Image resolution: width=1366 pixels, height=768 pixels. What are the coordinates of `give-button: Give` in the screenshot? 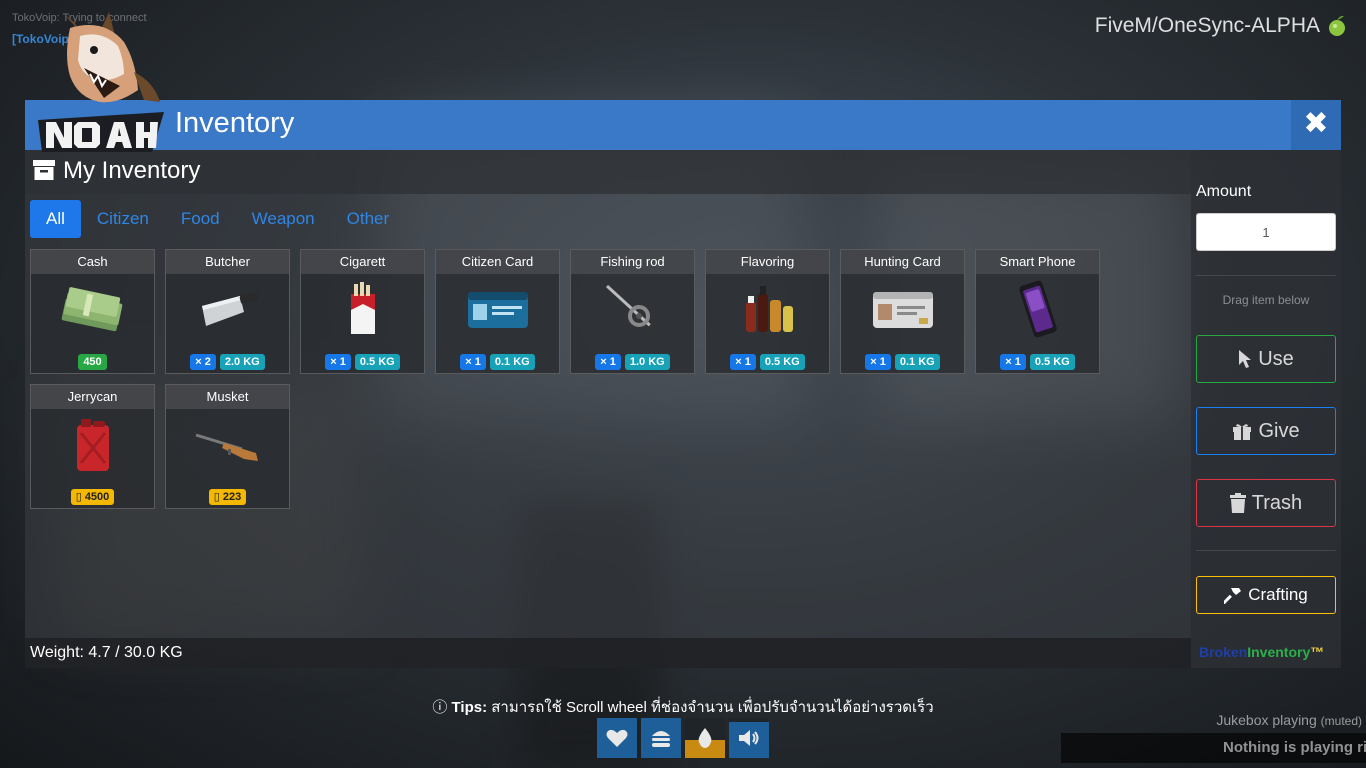 It's located at (1266, 431).